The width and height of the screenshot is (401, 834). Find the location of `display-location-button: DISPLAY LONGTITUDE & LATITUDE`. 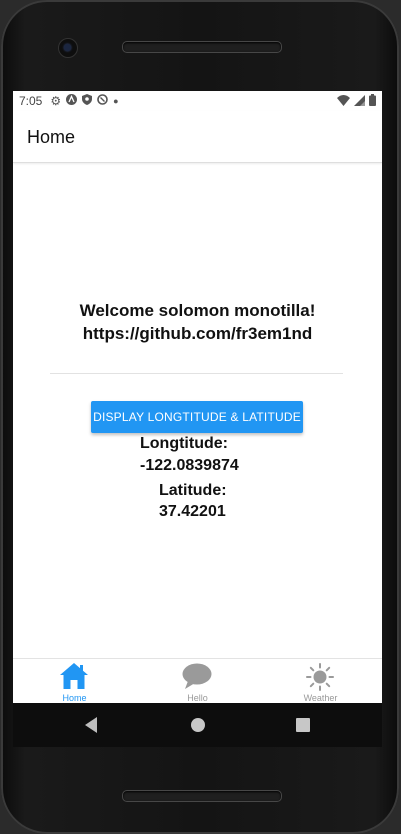

display-location-button: DISPLAY LONGTITUDE & LATITUDE is located at coordinates (197, 417).